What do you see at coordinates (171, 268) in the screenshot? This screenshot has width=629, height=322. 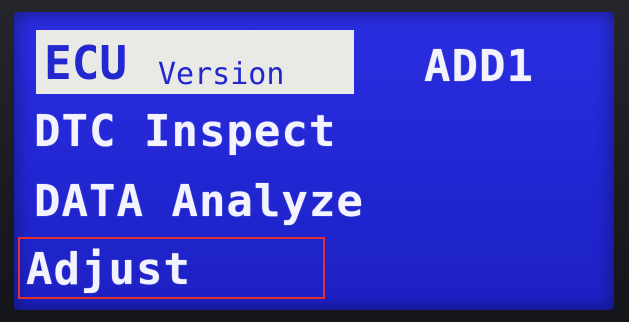 I see `selection-box` at bounding box center [171, 268].